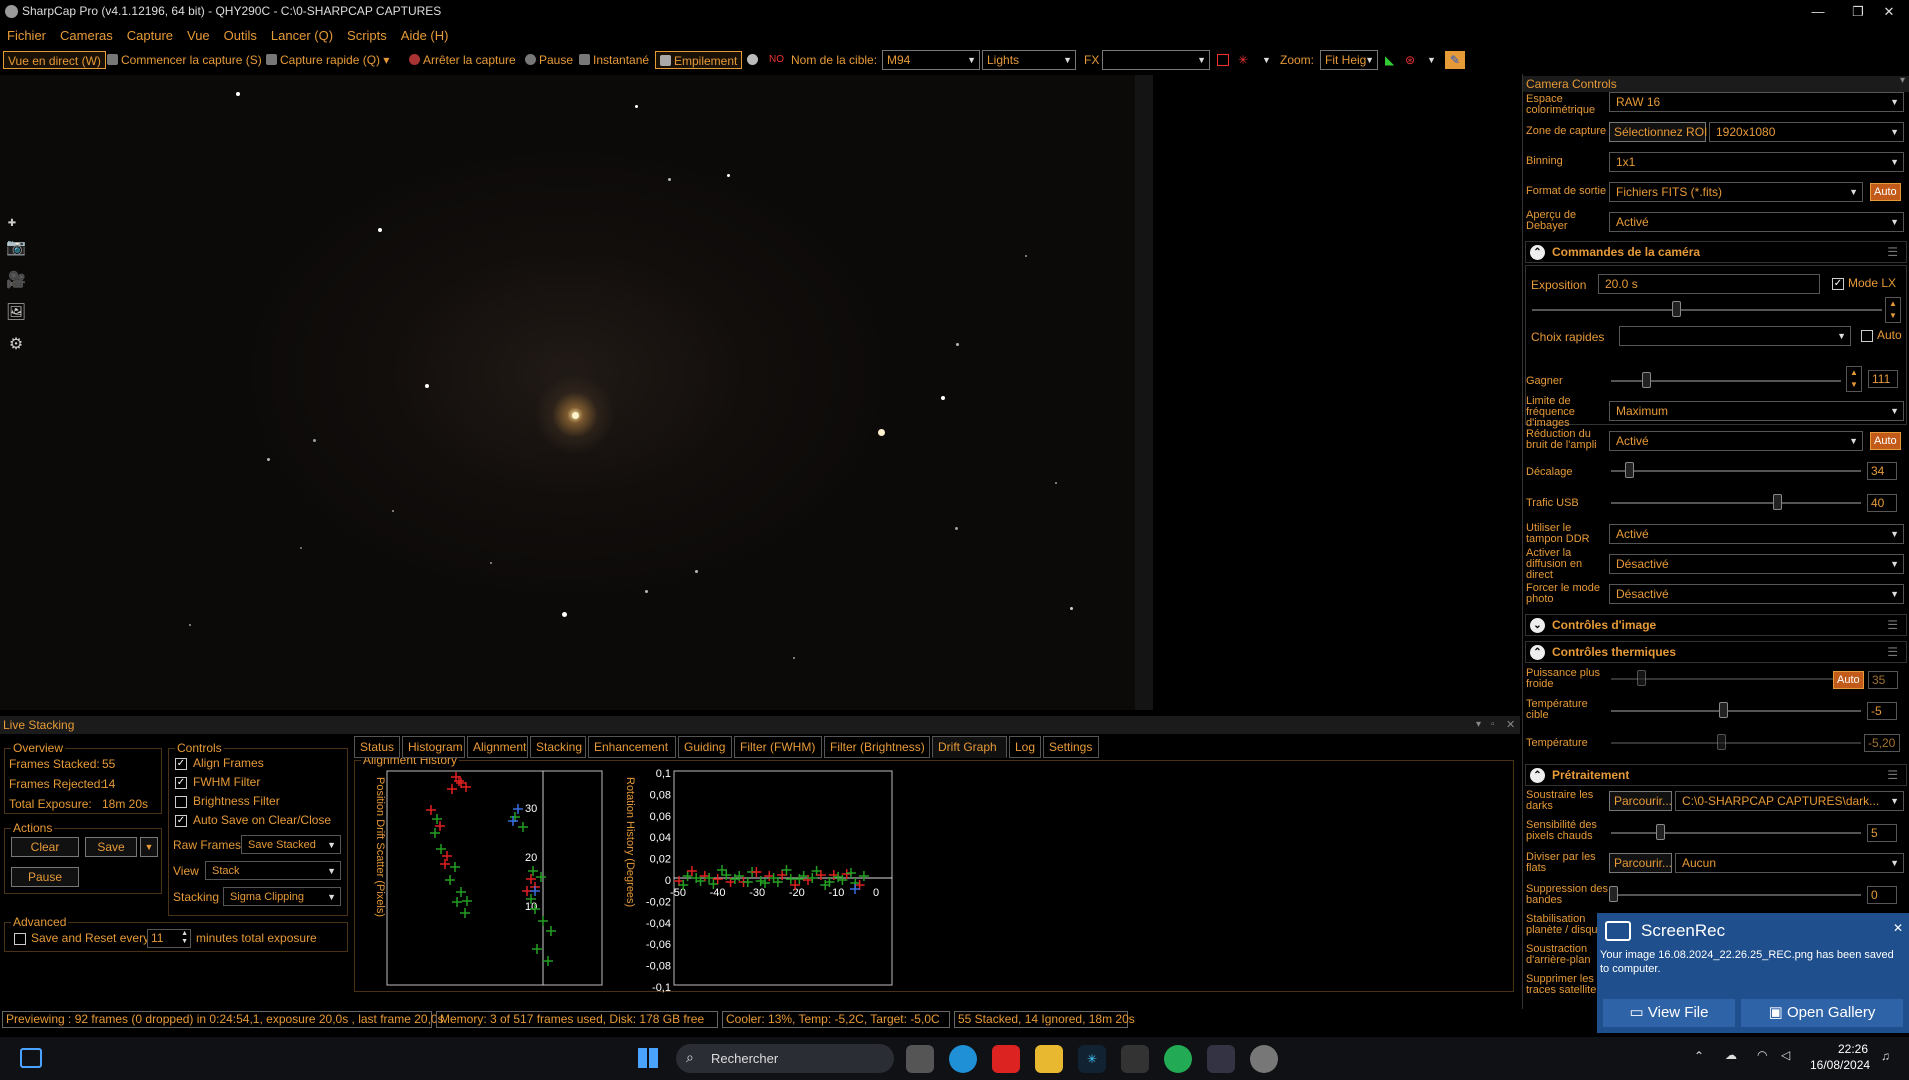 This screenshot has height=1080, width=1909. Describe the element at coordinates (111, 847) in the screenshot. I see `save-button: Save` at that location.